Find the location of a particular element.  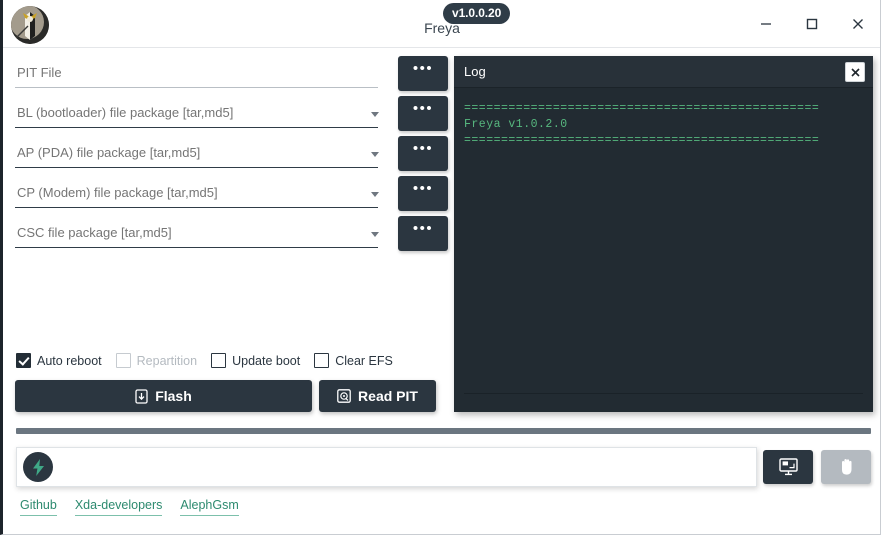

cp-package-browse-button: ••• is located at coordinates (423, 193).